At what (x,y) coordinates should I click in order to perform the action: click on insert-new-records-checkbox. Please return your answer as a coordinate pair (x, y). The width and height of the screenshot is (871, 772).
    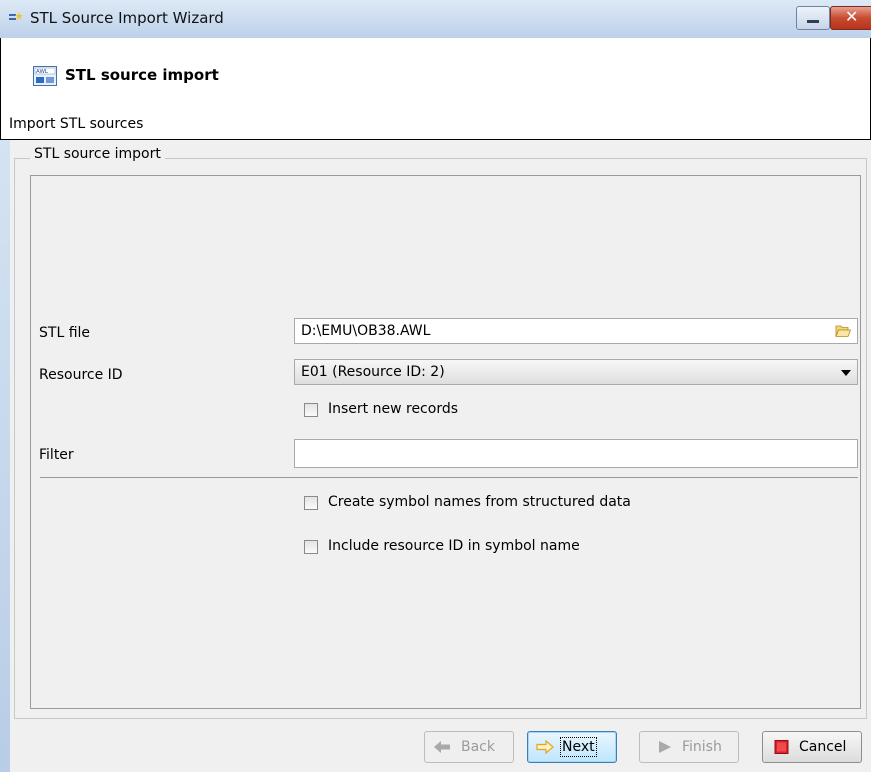
    Looking at the image, I should click on (311, 410).